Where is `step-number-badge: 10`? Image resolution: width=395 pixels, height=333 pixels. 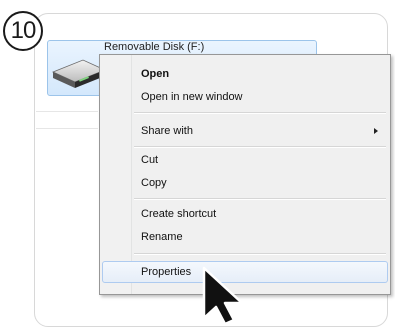
step-number-badge: 10 is located at coordinates (23, 31).